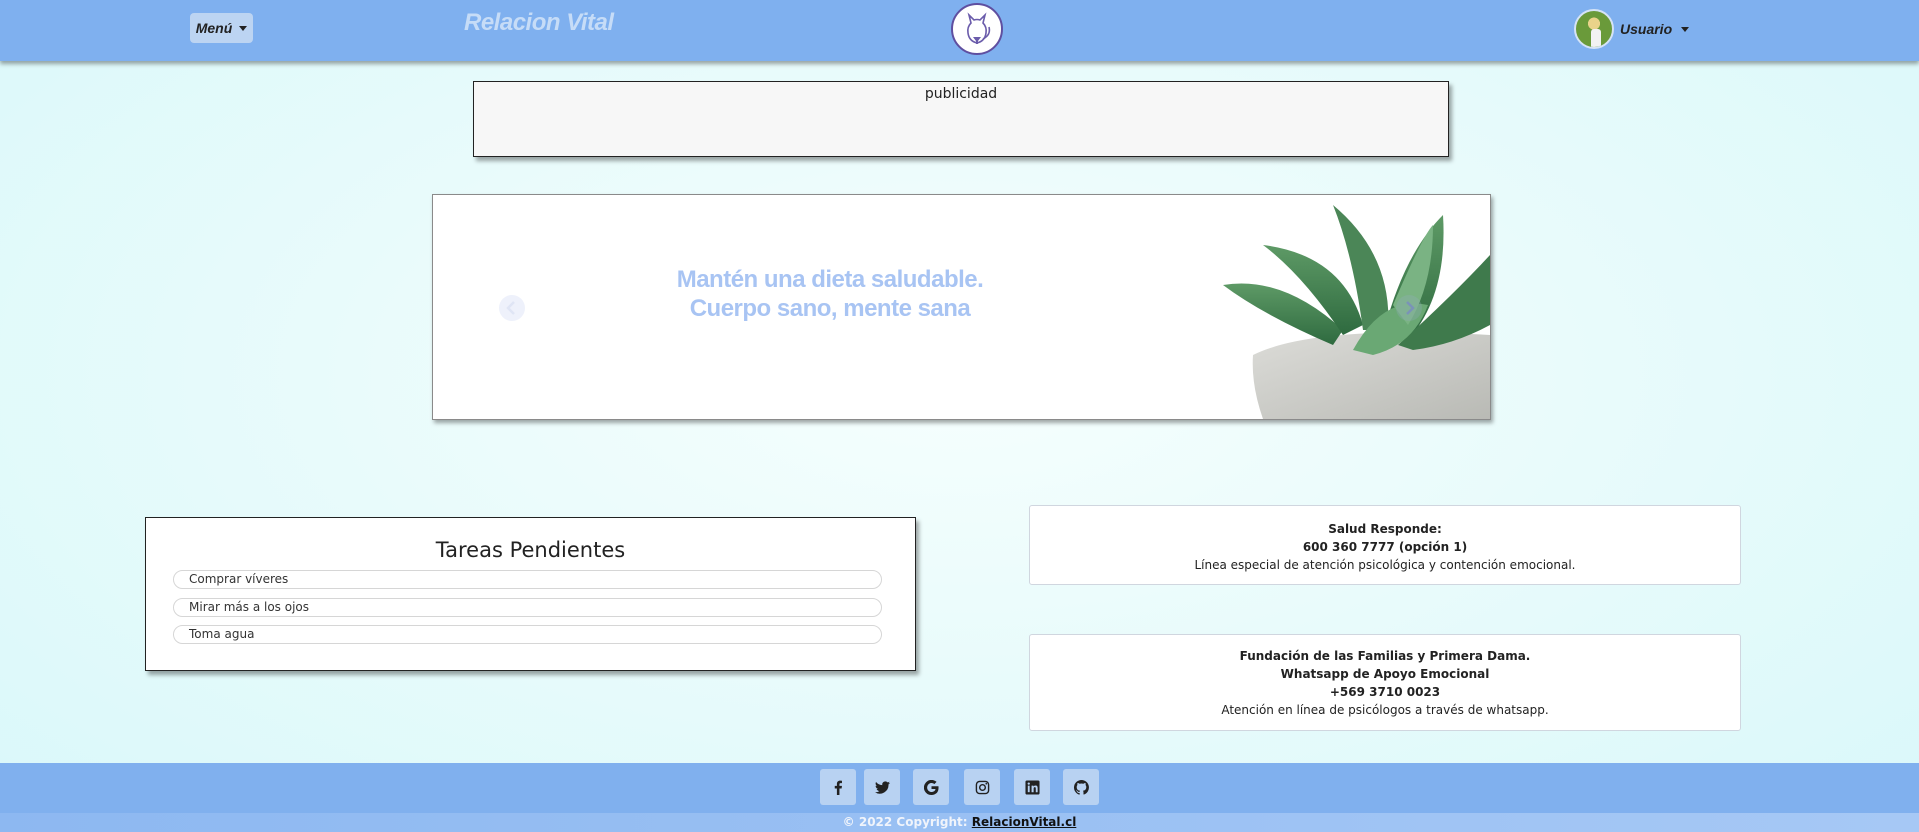 This screenshot has height=832, width=1919. I want to click on carousel-prev-button, so click(512, 308).